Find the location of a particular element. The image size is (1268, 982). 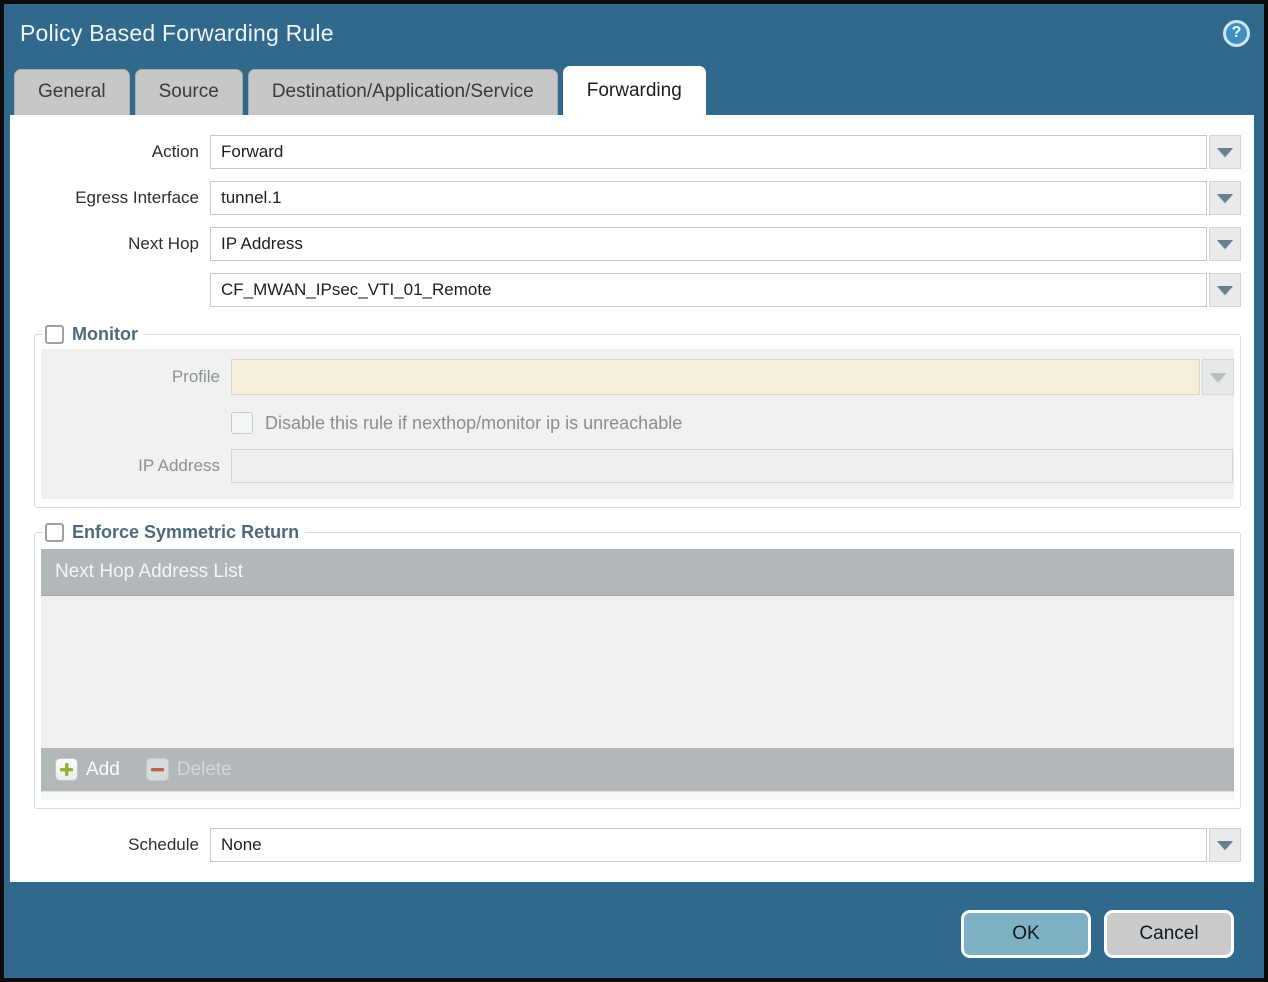

monitor-checkbox is located at coordinates (54, 334).